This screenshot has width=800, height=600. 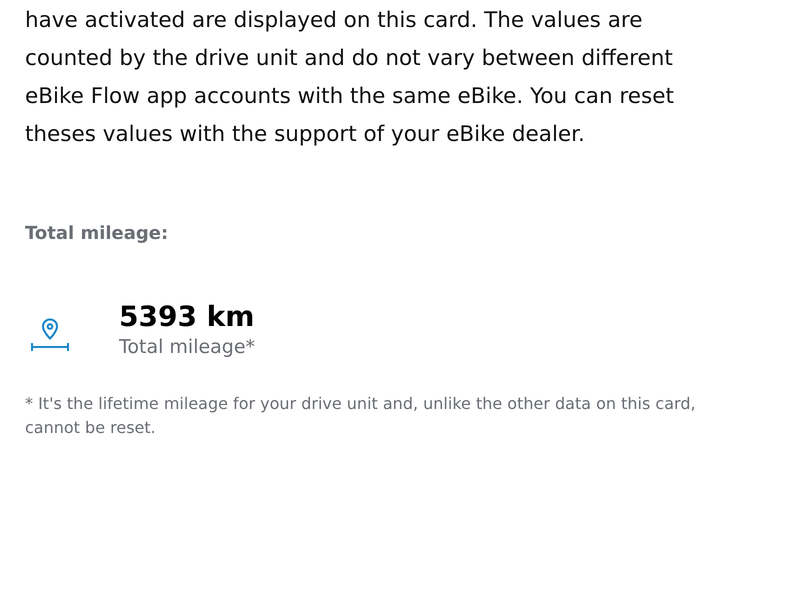 What do you see at coordinates (360, 416) in the screenshot?
I see `footnote-text: * It's the lifetime mileage for your drive unit and, unlike the other data on this card, cannot be reset.` at bounding box center [360, 416].